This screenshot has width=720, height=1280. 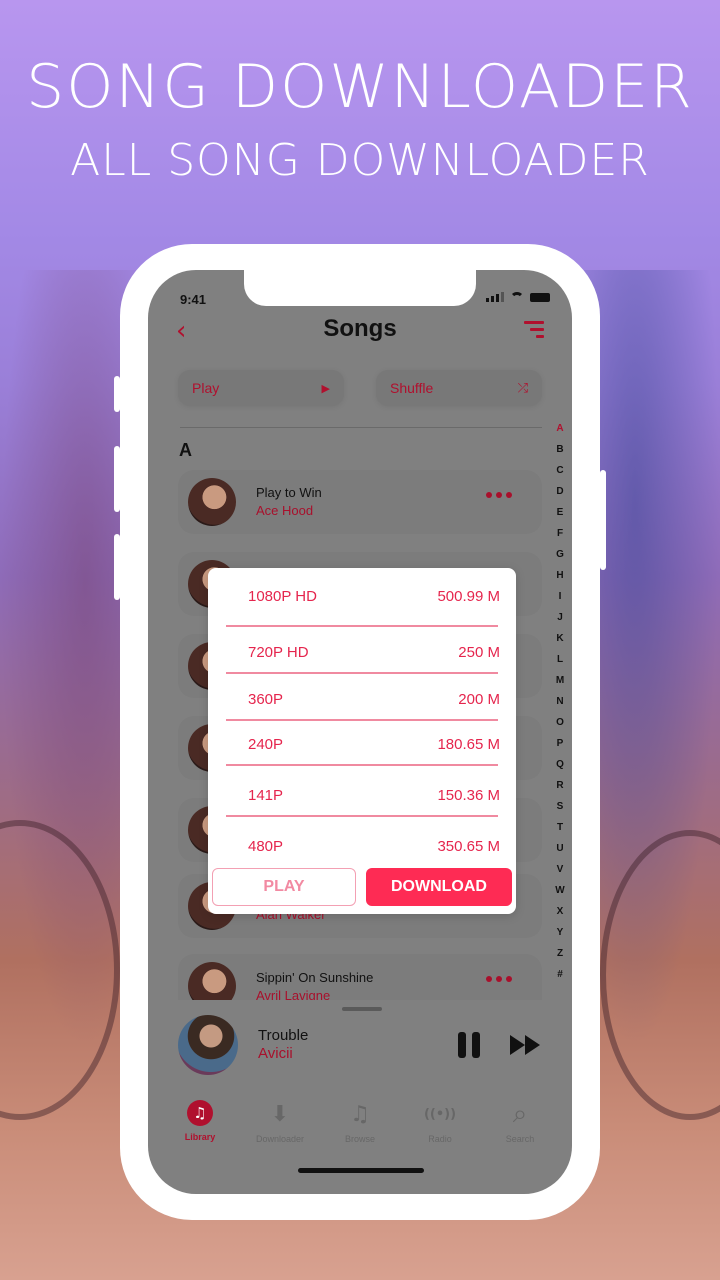 I want to click on notch, so click(x=360, y=288).